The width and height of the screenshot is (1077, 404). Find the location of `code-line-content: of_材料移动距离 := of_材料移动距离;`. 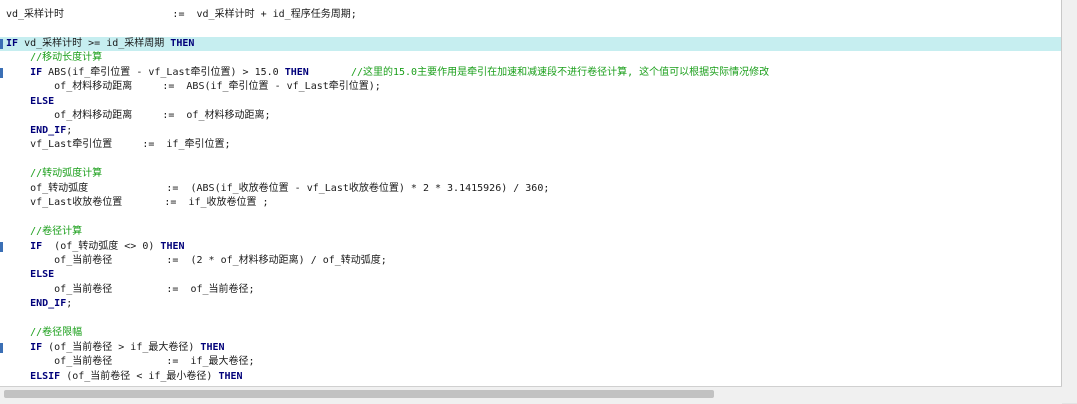

code-line-content: of_材料移动距离 := of_材料移动距离; is located at coordinates (135, 116).